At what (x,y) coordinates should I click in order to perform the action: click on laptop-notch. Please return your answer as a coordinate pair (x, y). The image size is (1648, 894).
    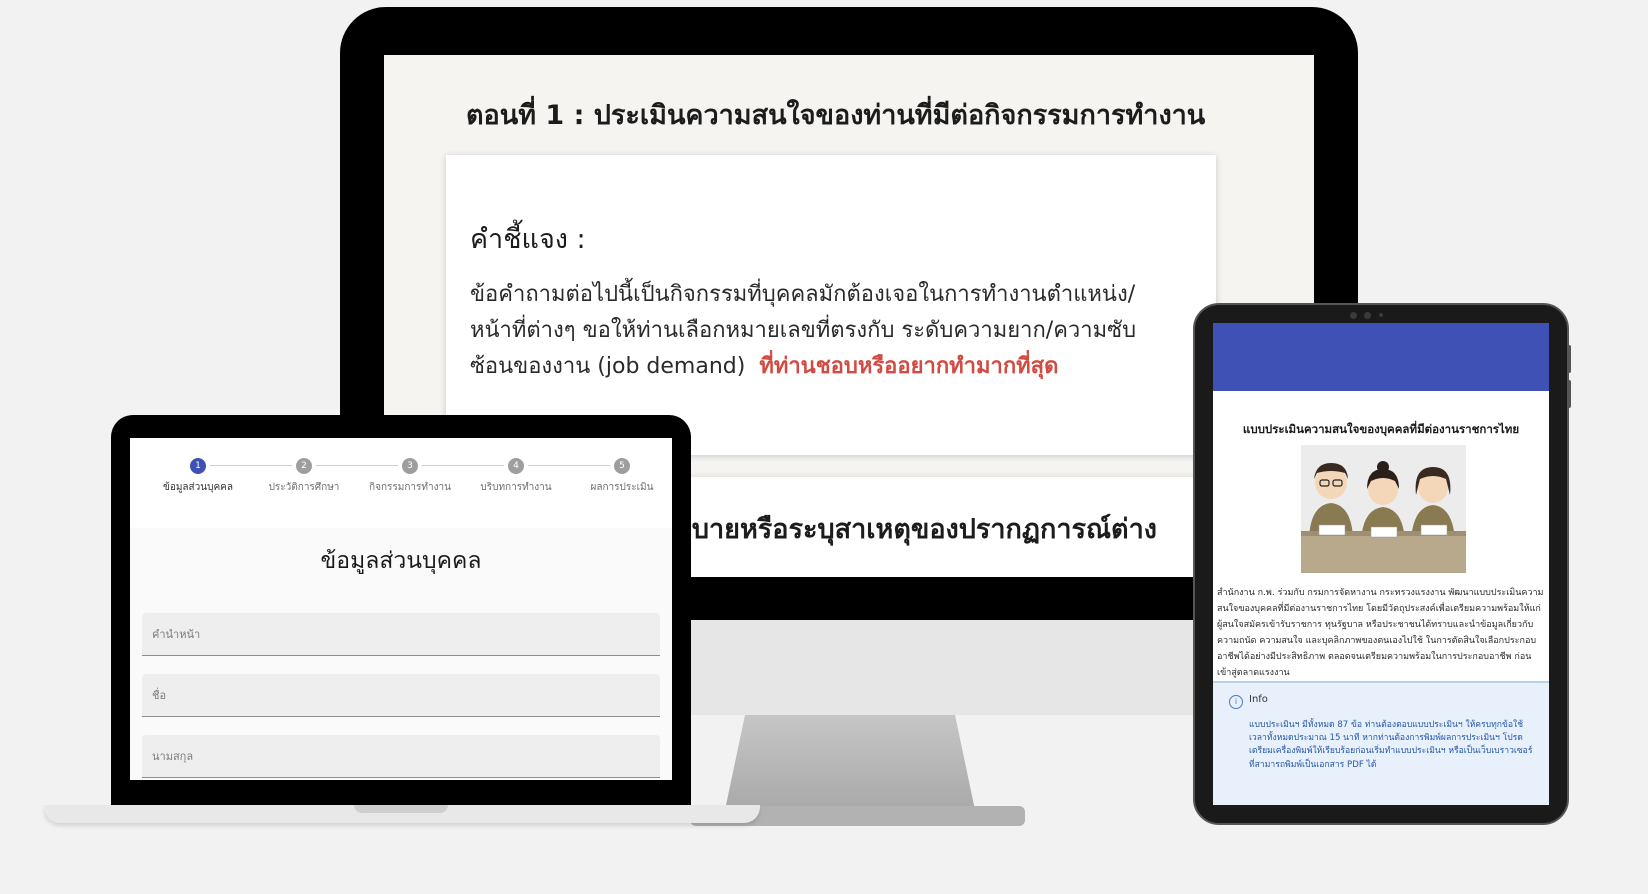
    Looking at the image, I should click on (401, 809).